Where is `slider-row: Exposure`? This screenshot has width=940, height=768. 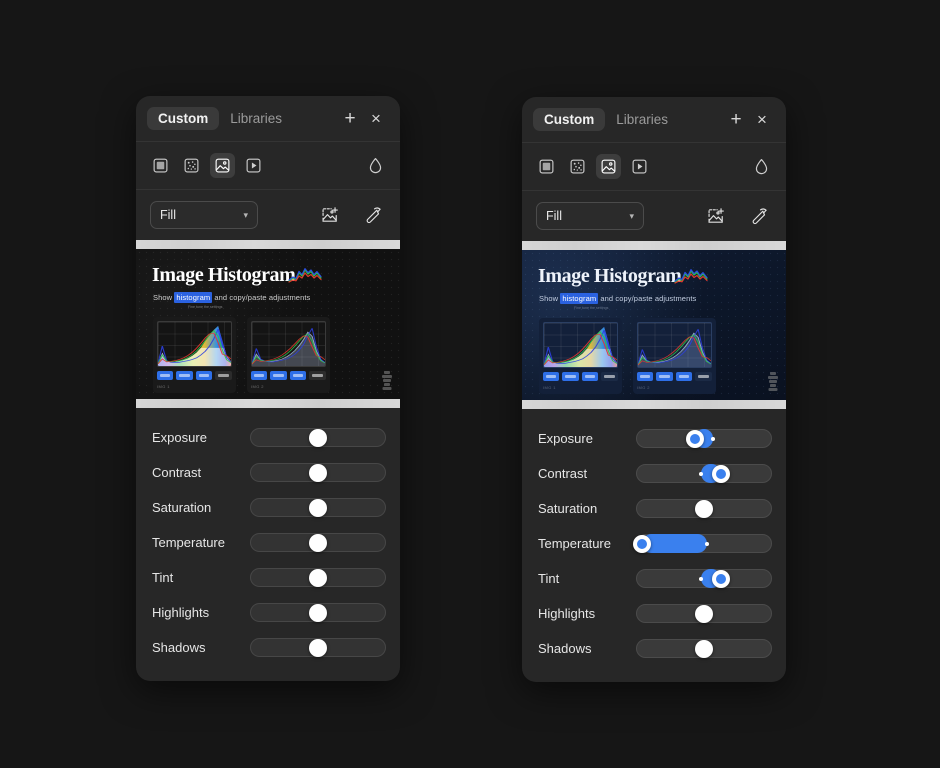 slider-row: Exposure is located at coordinates (269, 437).